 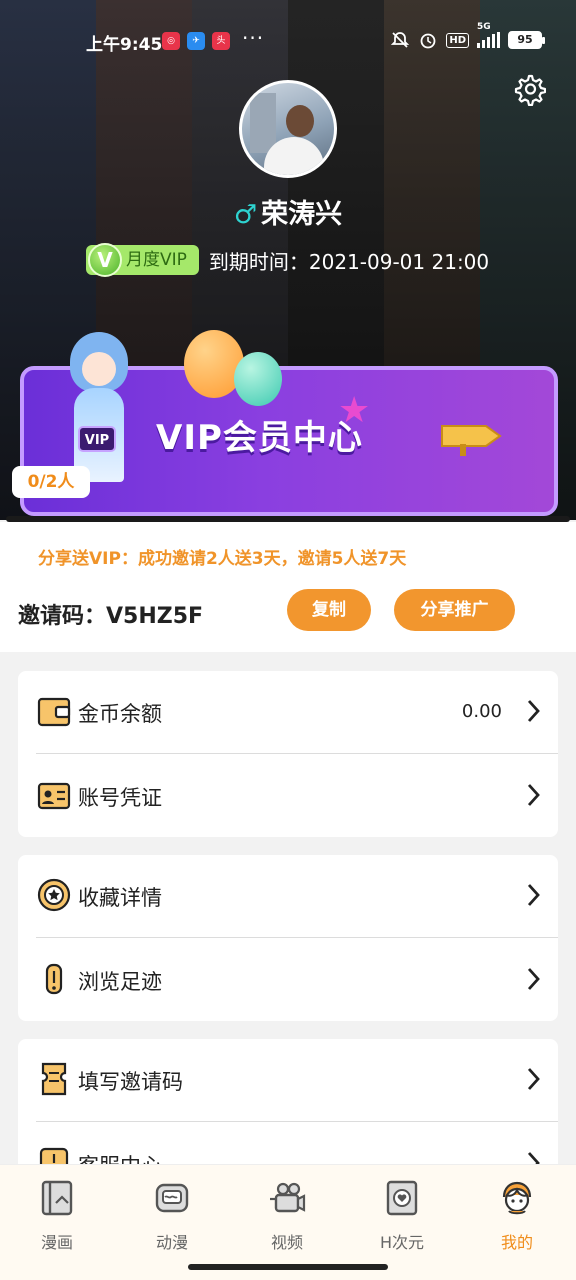 I want to click on wallet-card: 金币余额 0.00 账号凭证, so click(x=288, y=754).